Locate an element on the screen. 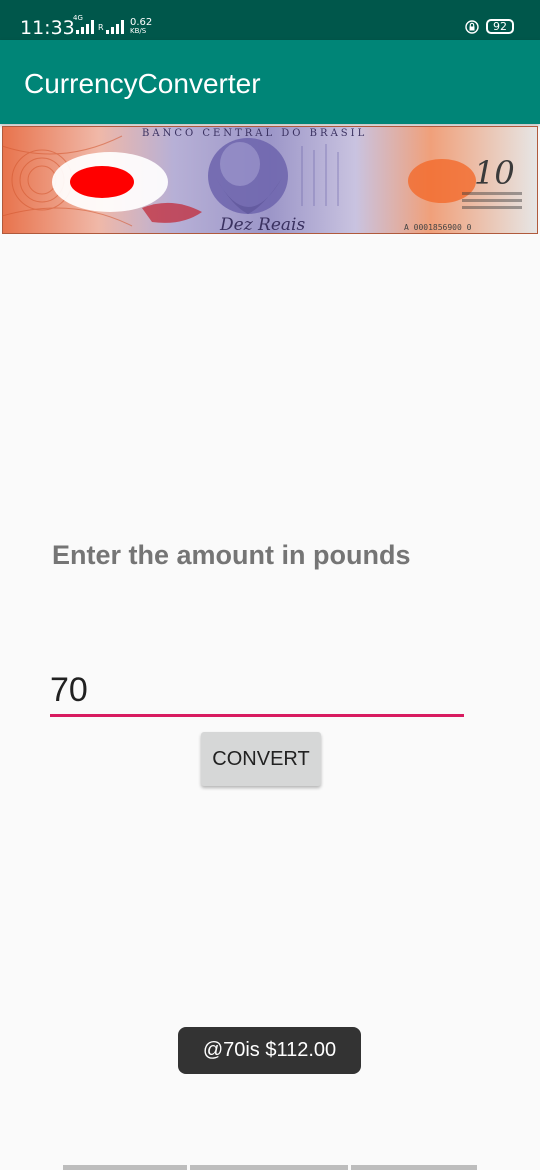 This screenshot has width=540, height=1170. convert-button: CONVERT is located at coordinates (261, 759).